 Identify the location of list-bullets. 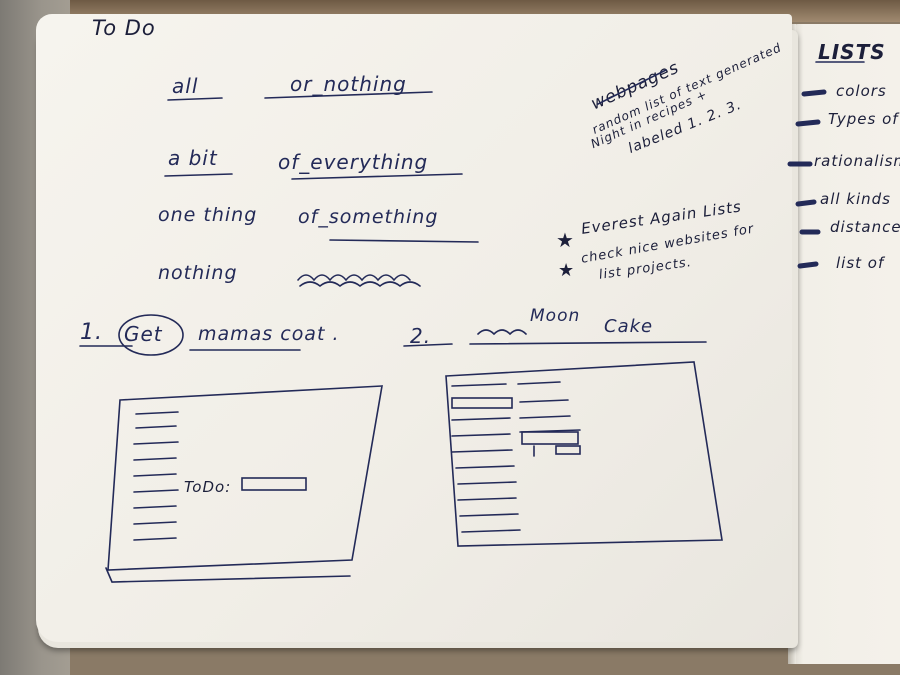
(807, 179).